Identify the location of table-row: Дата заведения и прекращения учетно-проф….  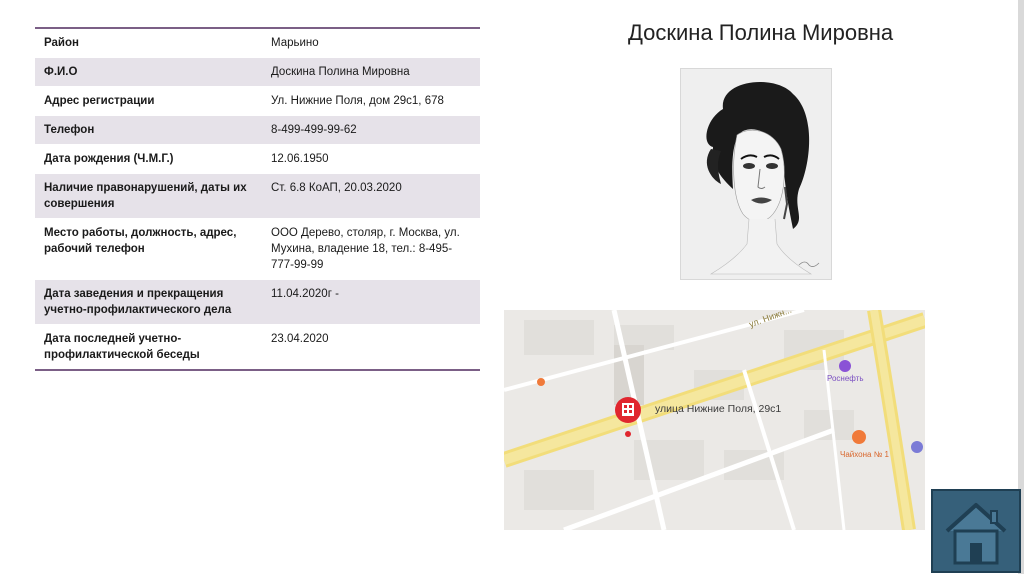
(257, 302).